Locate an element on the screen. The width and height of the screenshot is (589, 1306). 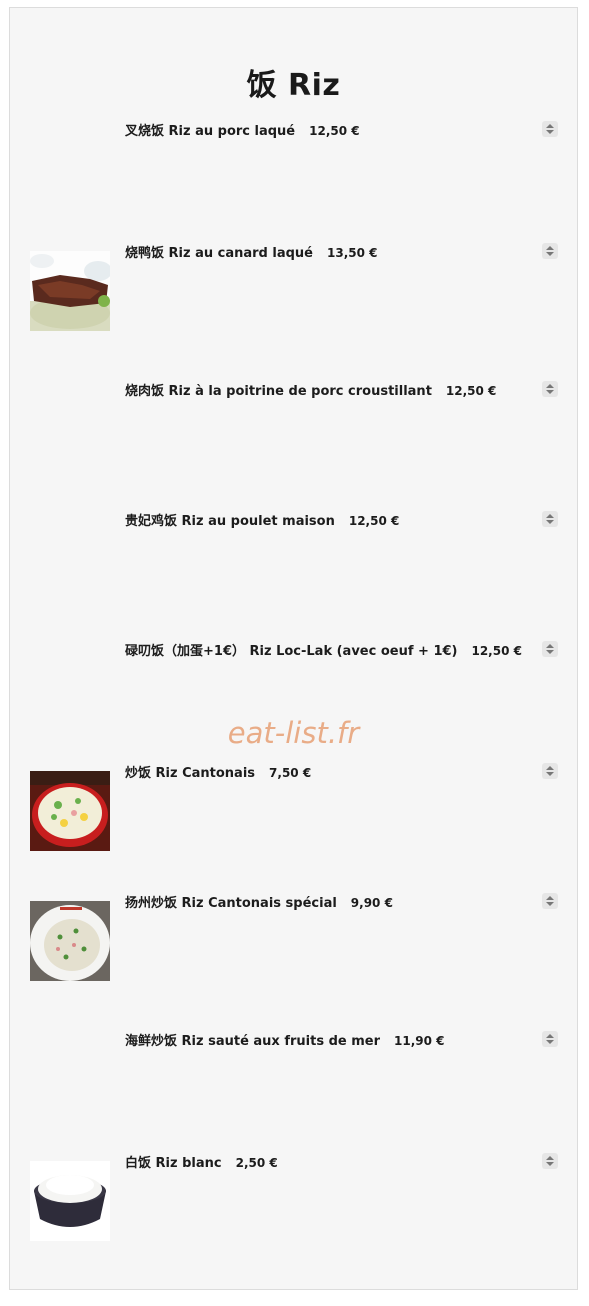
item-price: 2,50 € is located at coordinates (256, 1163).